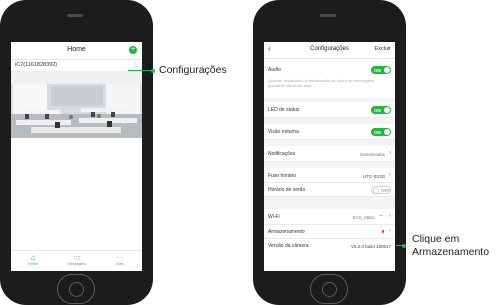 The height and width of the screenshot is (305, 498). I want to click on bottom-tab-bar: ⌂ Home ▭ Mensagens ··· Mais, so click(76, 260).